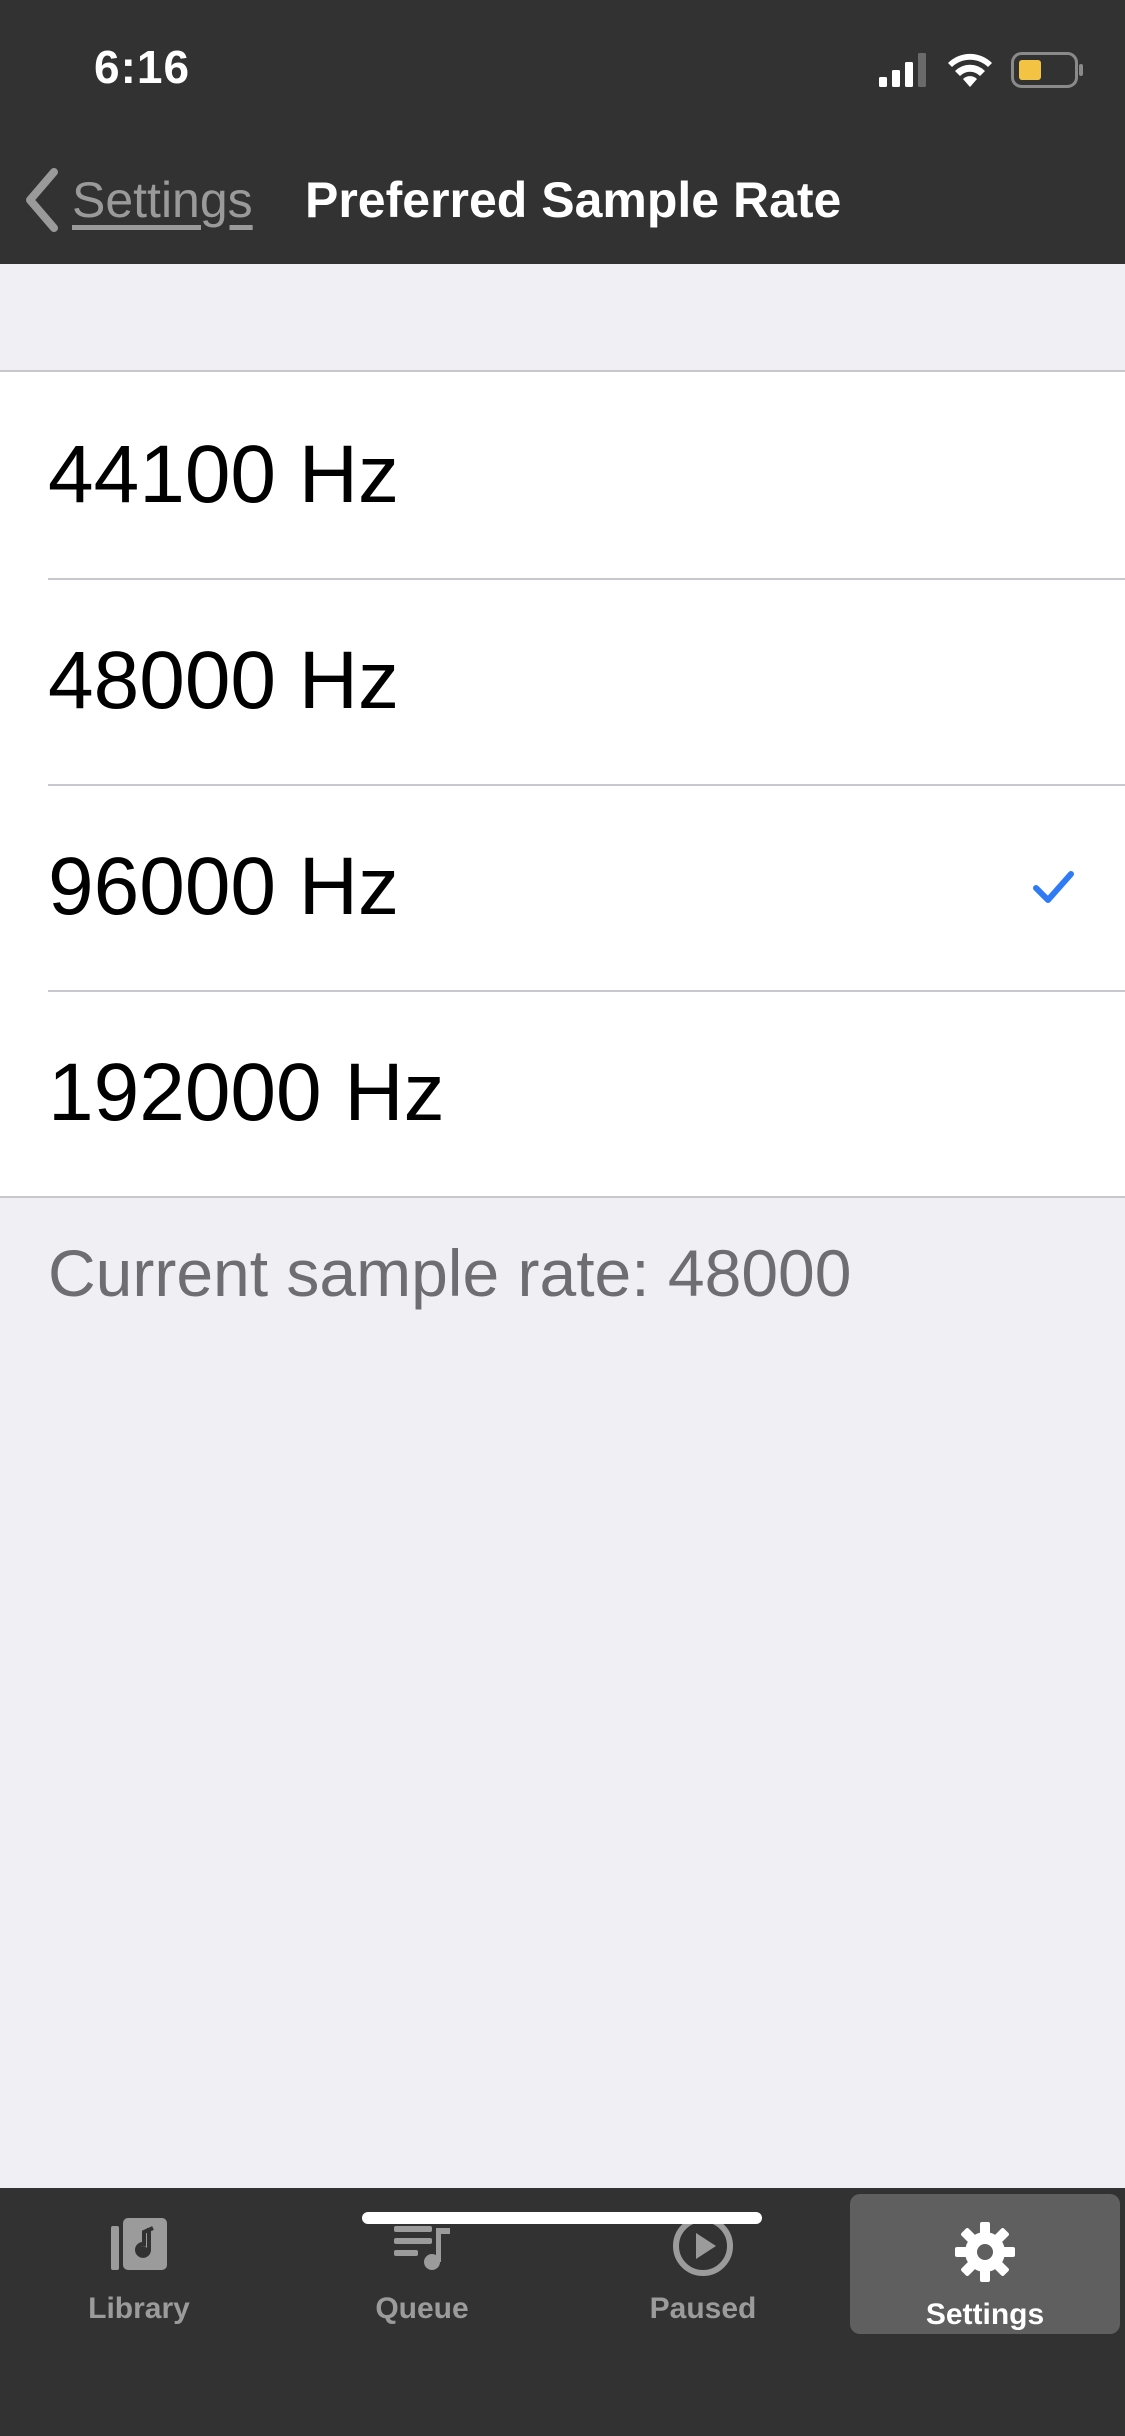 The width and height of the screenshot is (1125, 2436). What do you see at coordinates (562, 475) in the screenshot?
I see `option-row-44100: 44100 Hz` at bounding box center [562, 475].